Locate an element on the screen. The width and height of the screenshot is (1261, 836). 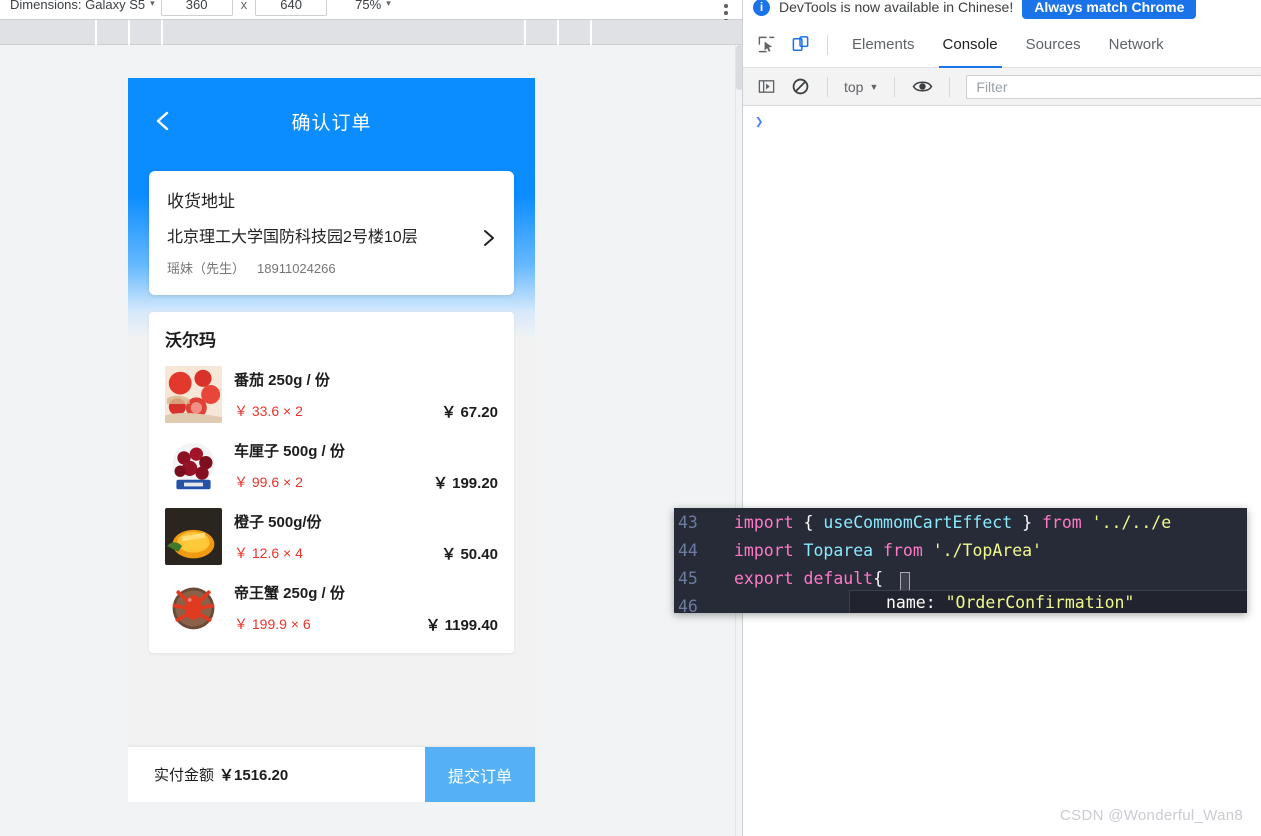
code-line-number: 46 is located at coordinates (696, 604).